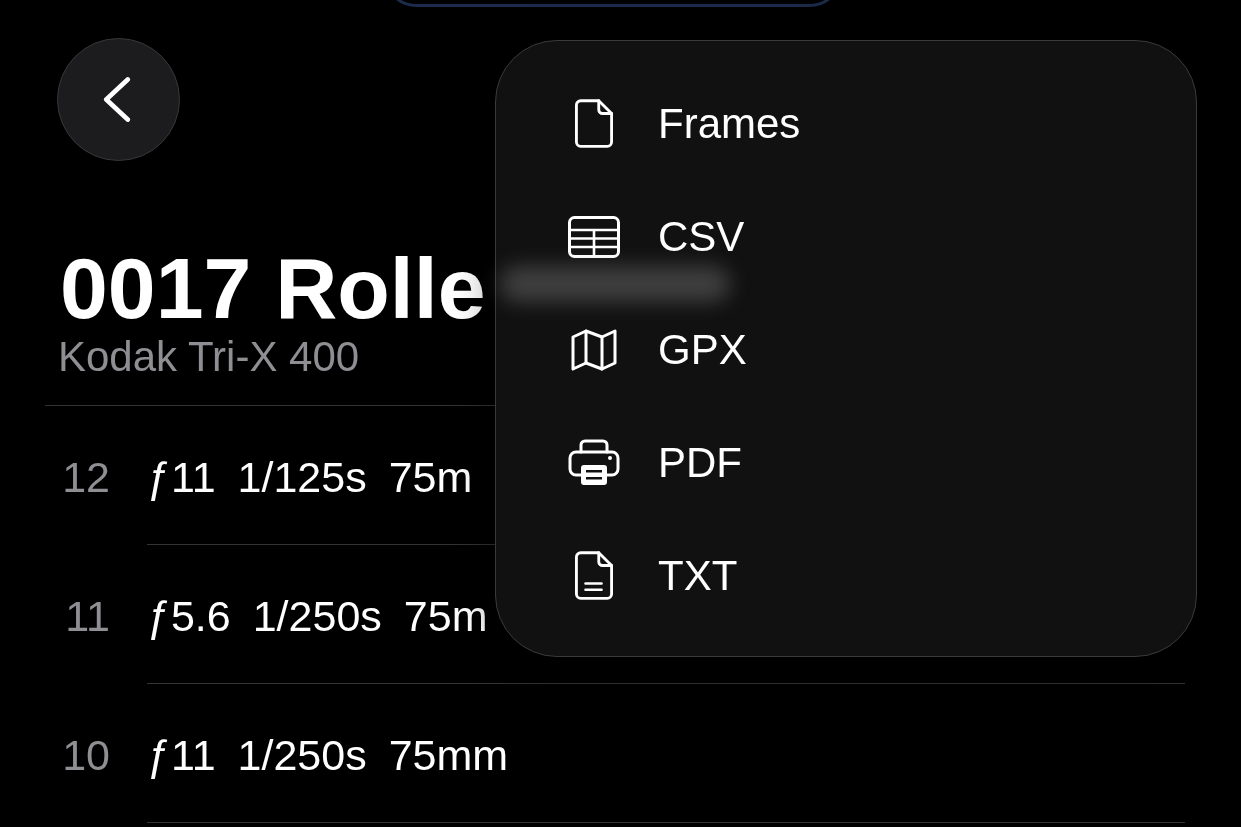 This screenshot has width=1241, height=827. What do you see at coordinates (87, 616) in the screenshot?
I see `frame-number: 11` at bounding box center [87, 616].